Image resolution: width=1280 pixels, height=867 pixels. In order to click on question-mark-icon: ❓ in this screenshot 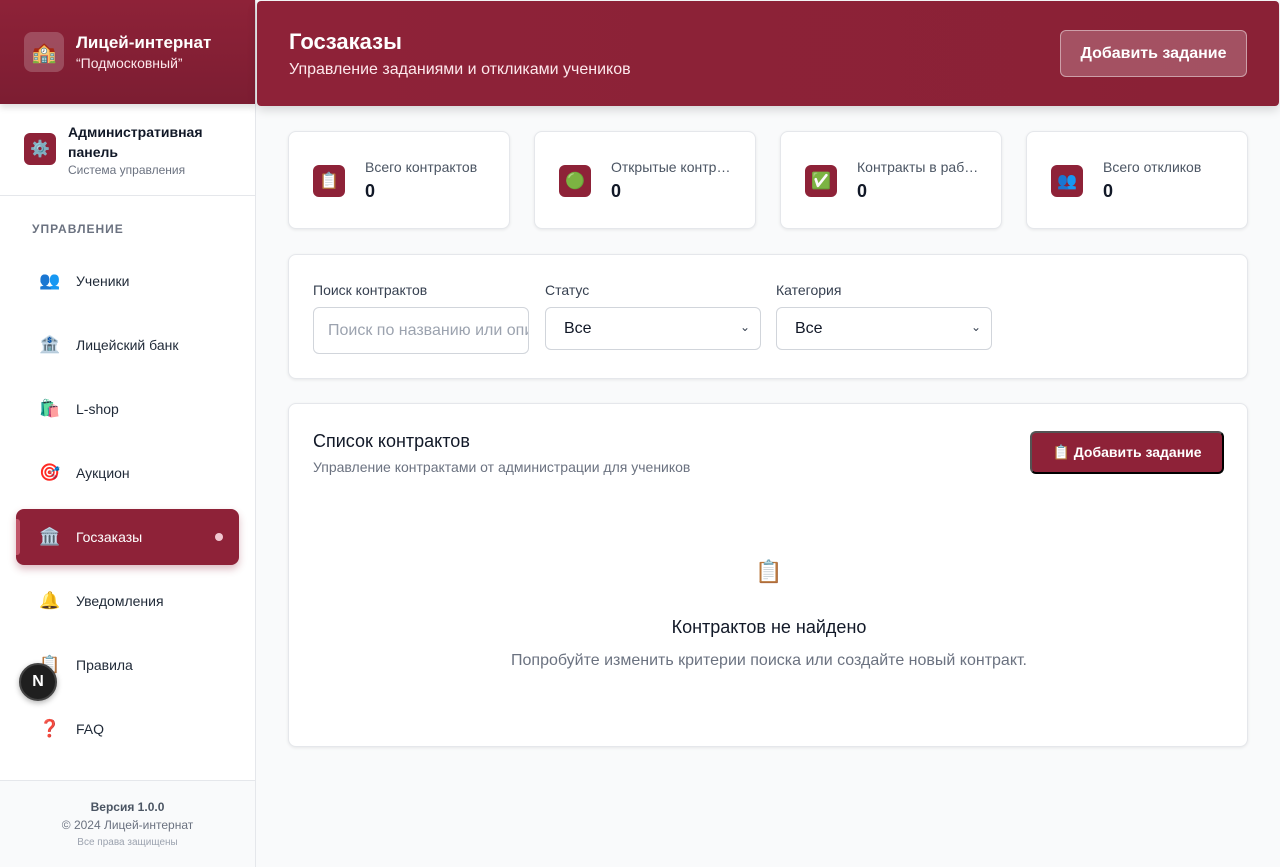, I will do `click(50, 728)`.